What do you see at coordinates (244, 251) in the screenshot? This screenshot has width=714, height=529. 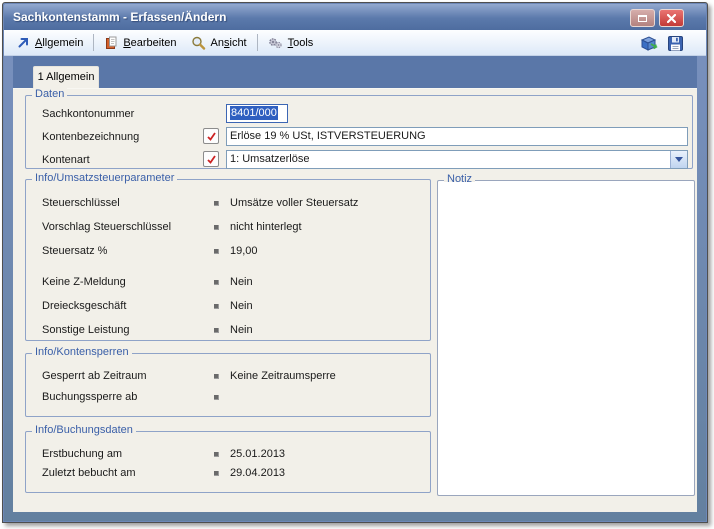 I see `row-value: 19,00` at bounding box center [244, 251].